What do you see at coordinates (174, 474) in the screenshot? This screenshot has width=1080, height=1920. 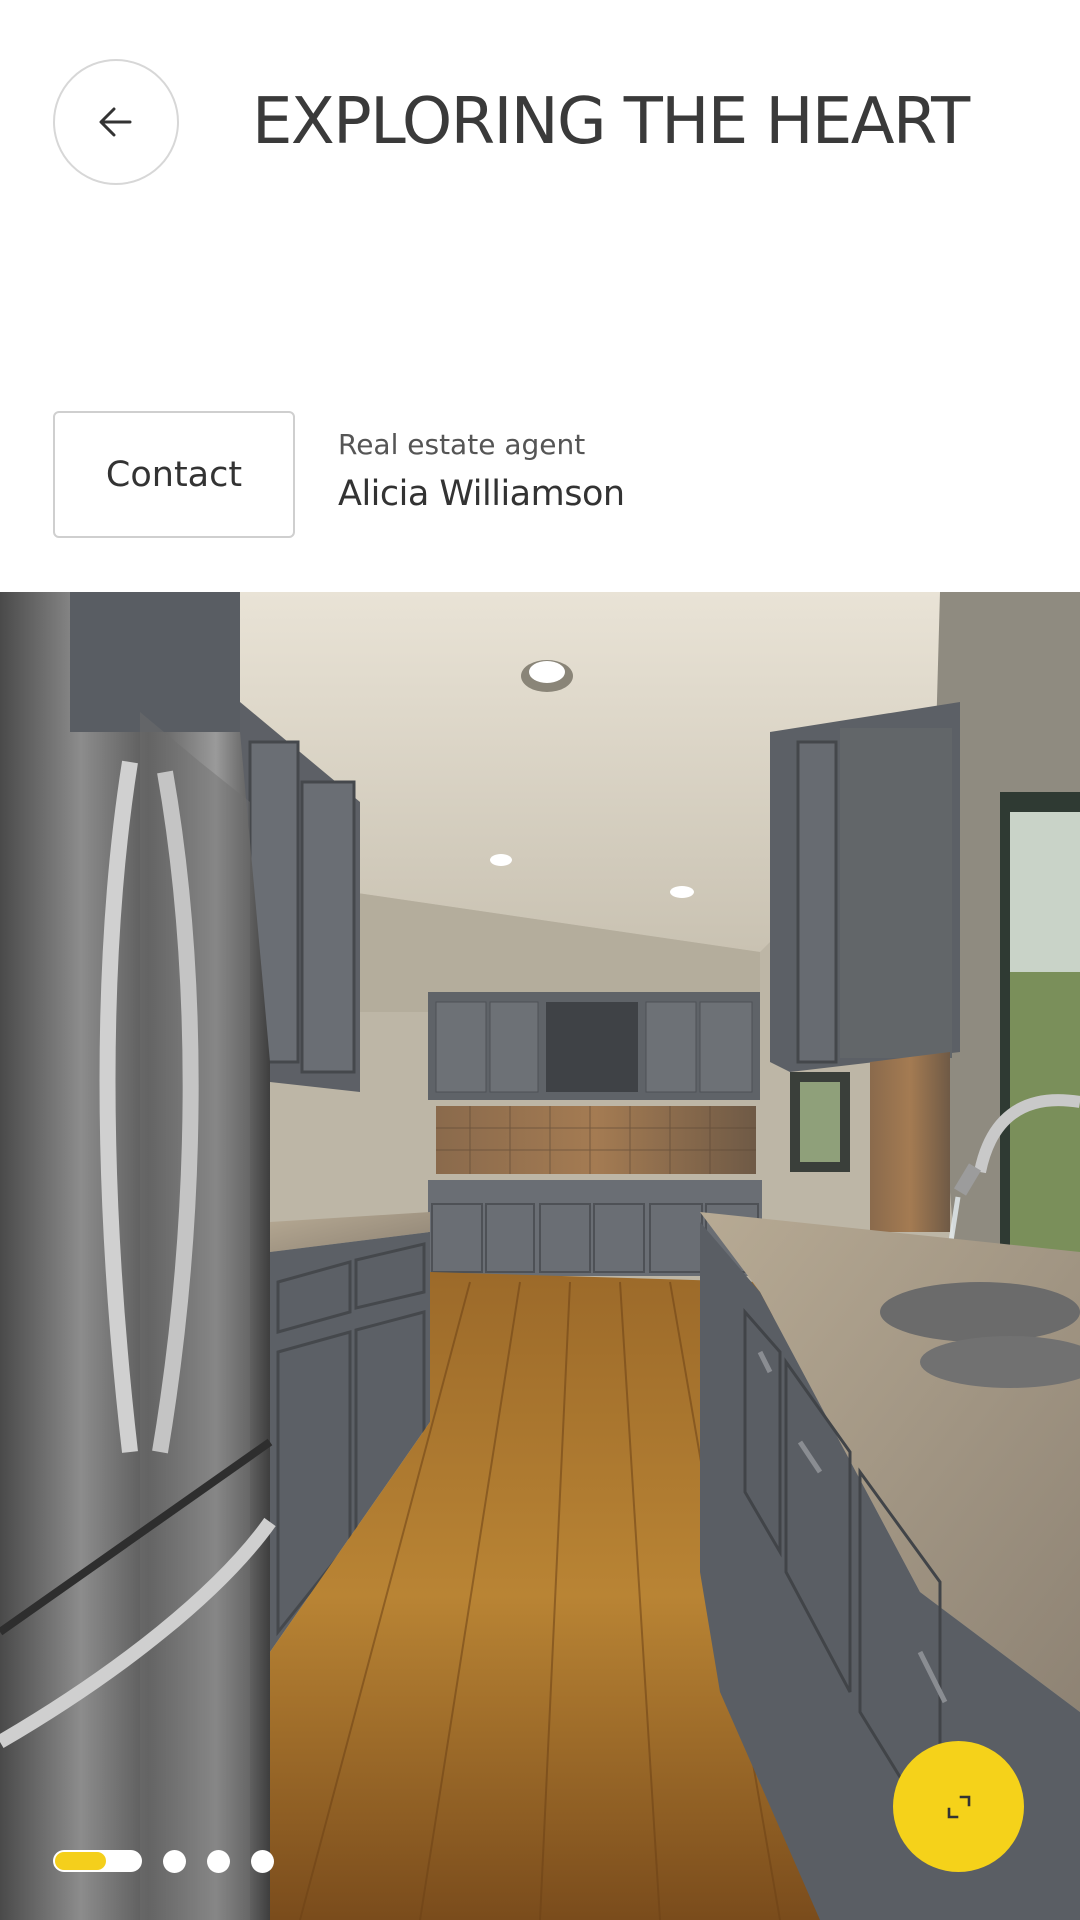 I see `contact-button: Contact` at bounding box center [174, 474].